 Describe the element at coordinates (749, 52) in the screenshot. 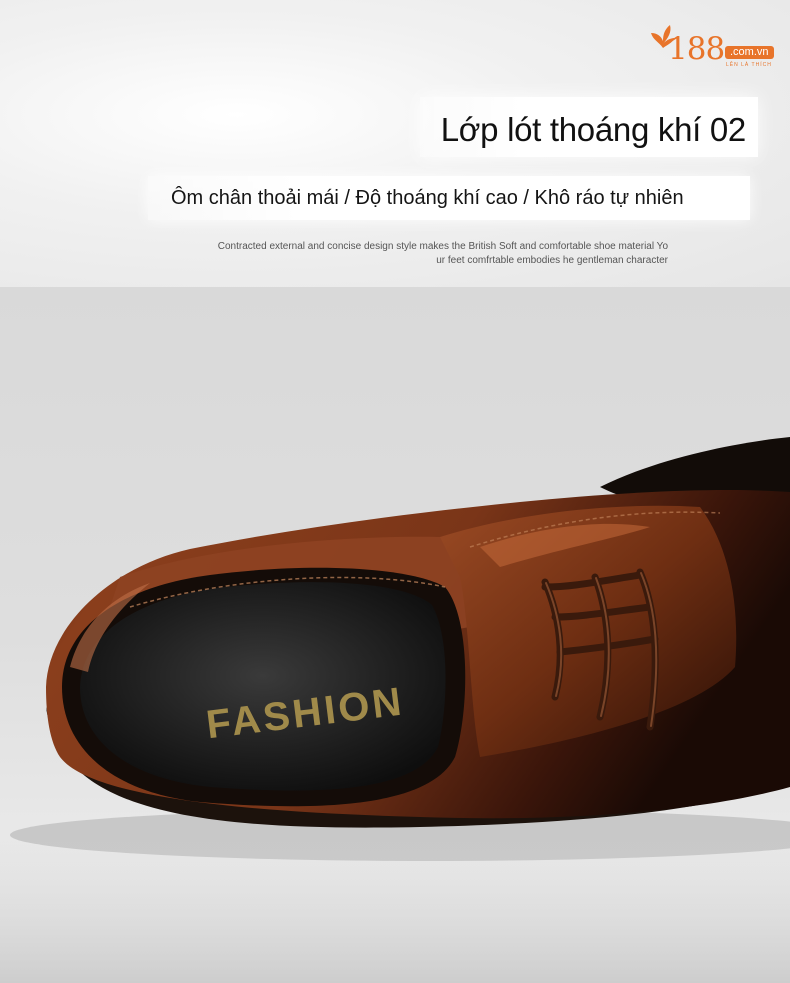

I see `logo-domain: .com.vn` at that location.